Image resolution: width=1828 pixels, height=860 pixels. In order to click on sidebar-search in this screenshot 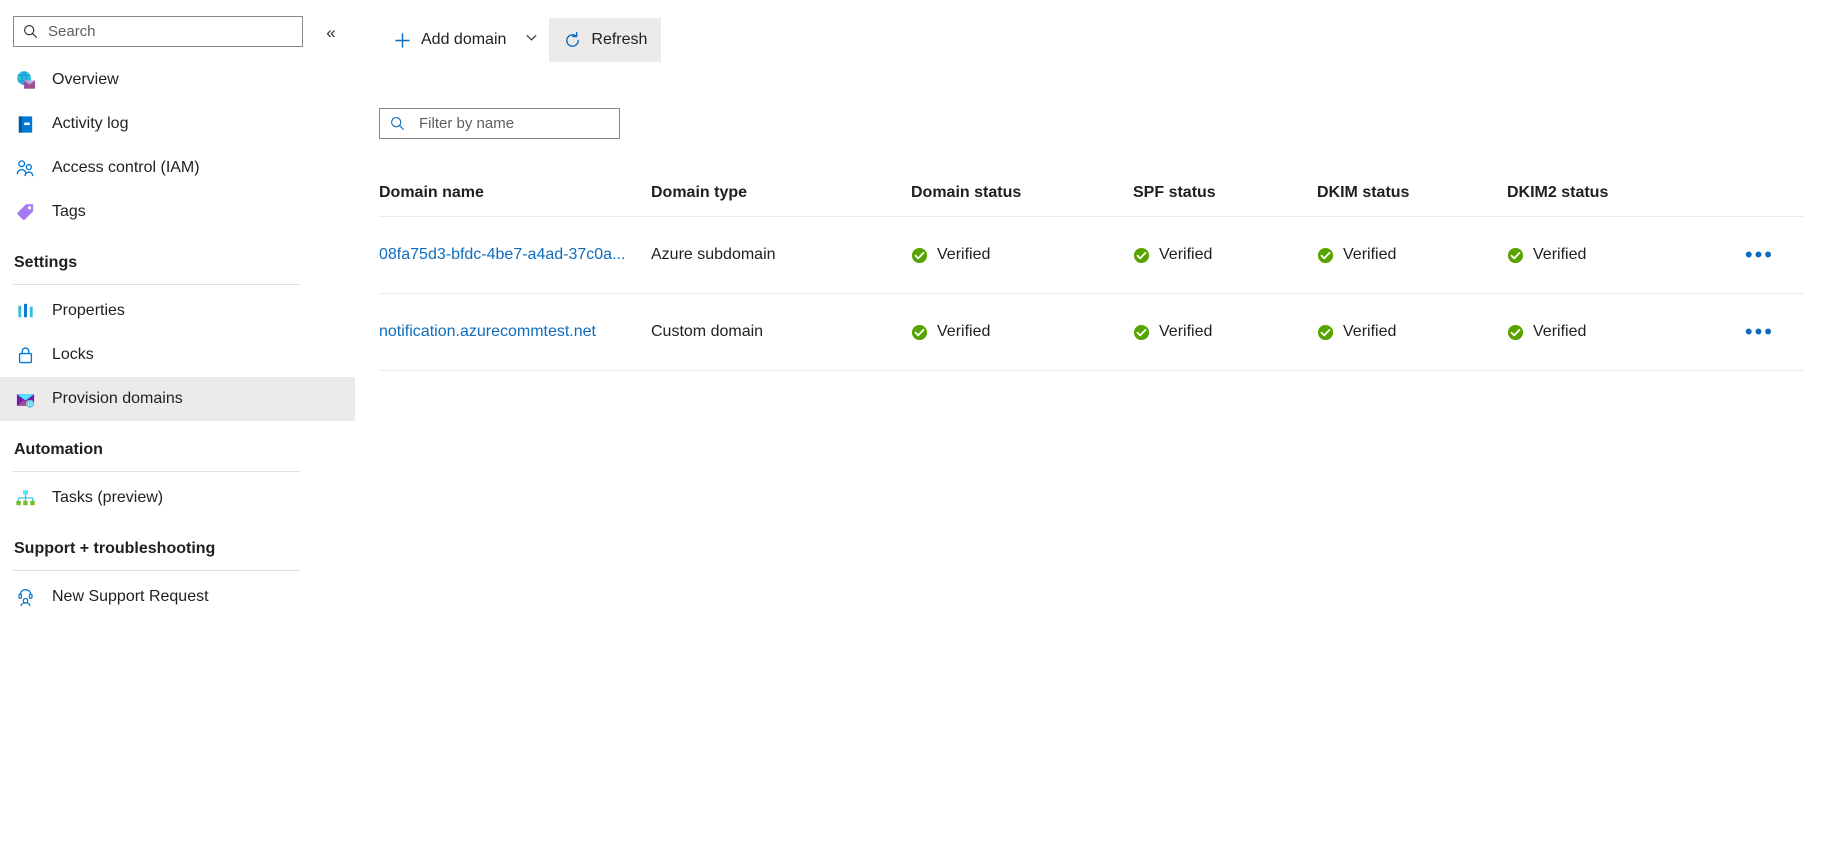, I will do `click(158, 31)`.